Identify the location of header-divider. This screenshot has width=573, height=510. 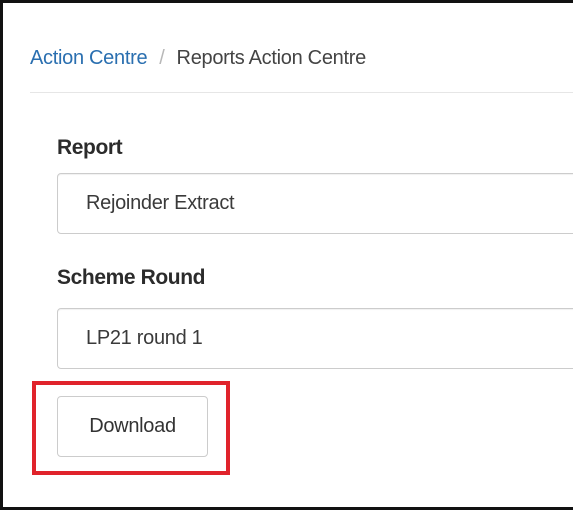
(301, 92).